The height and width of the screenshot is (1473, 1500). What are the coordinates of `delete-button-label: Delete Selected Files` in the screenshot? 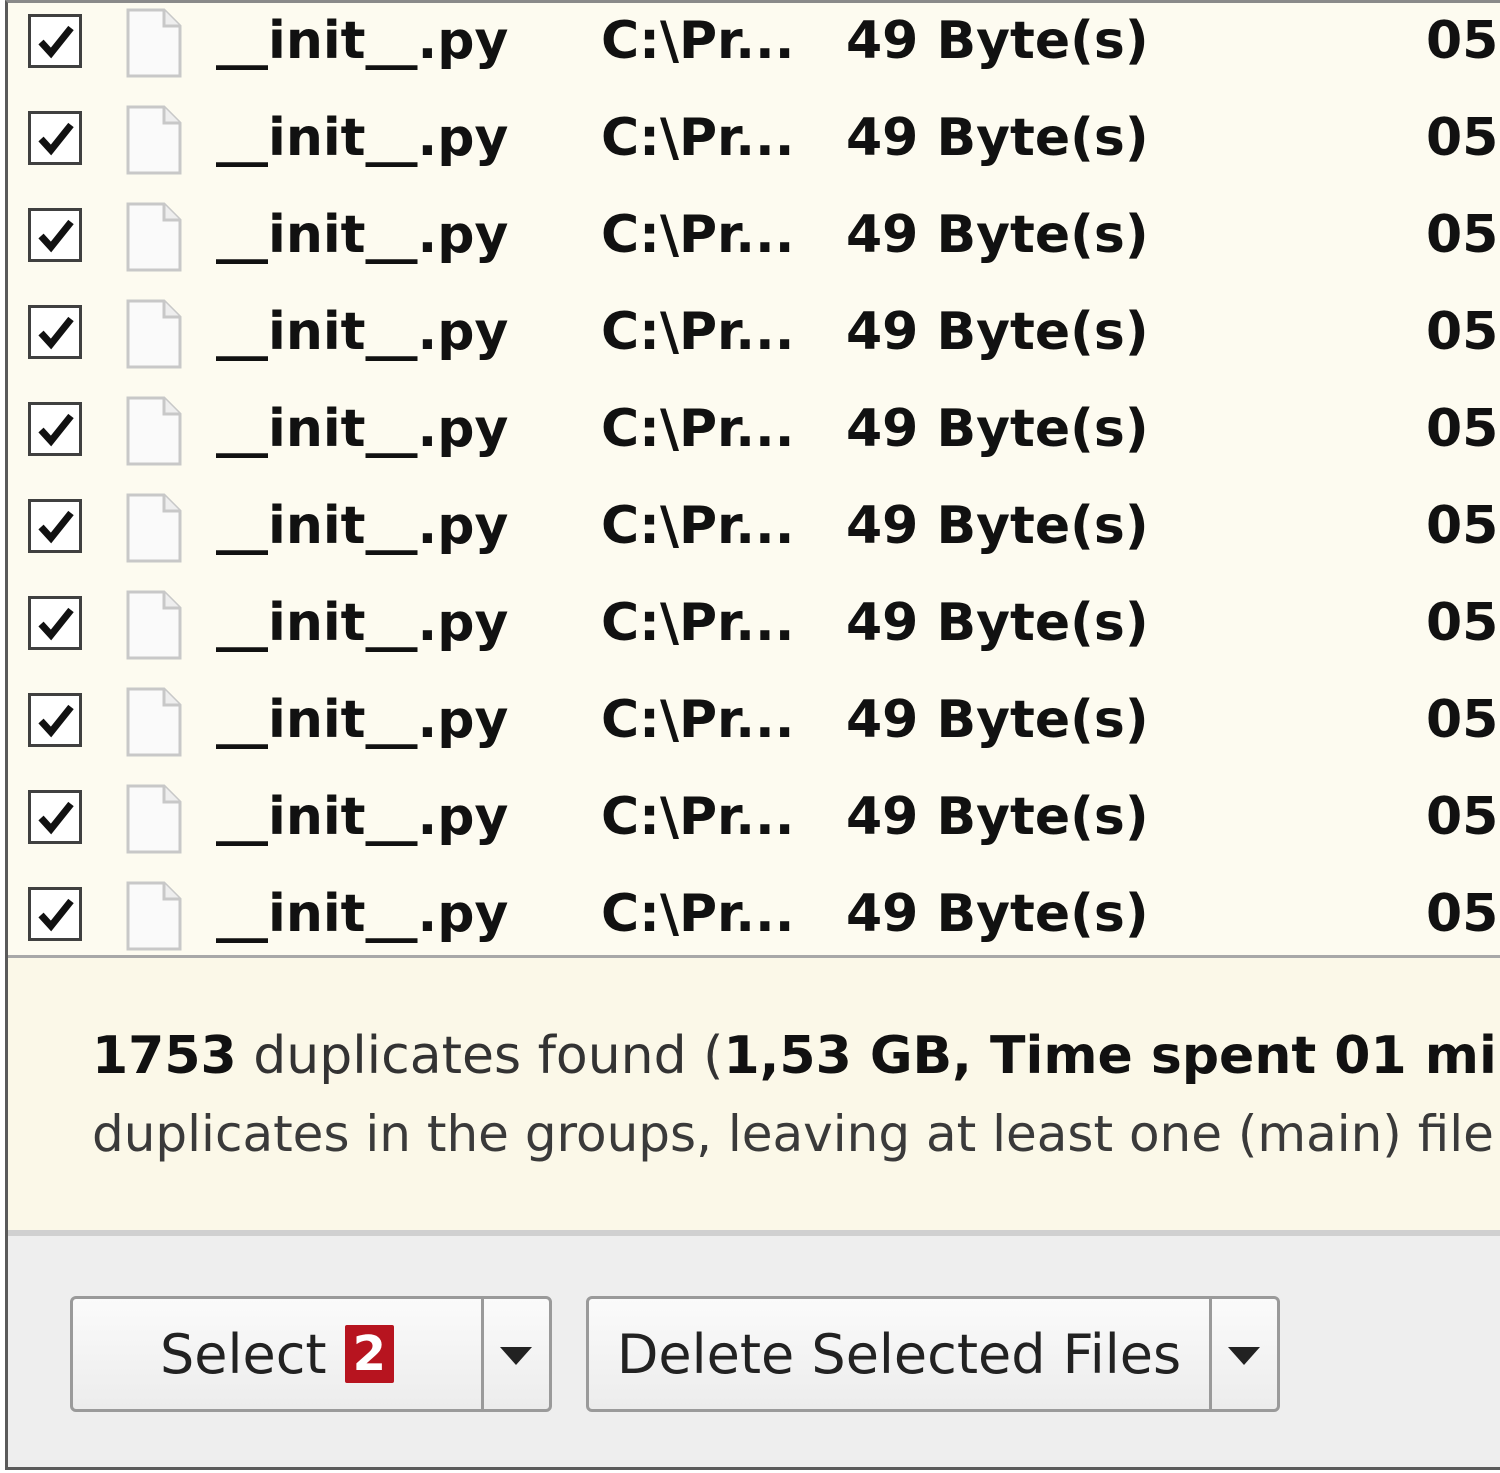 It's located at (899, 1354).